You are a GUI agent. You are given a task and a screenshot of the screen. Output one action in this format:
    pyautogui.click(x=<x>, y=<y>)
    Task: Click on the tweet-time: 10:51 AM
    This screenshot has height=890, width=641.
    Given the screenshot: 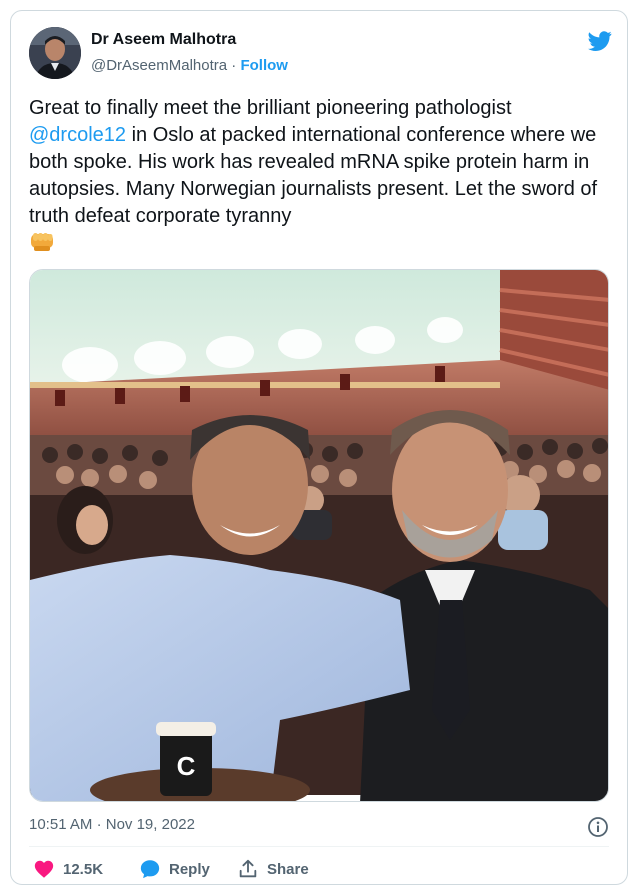 What is the action you would take?
    pyautogui.click(x=60, y=824)
    